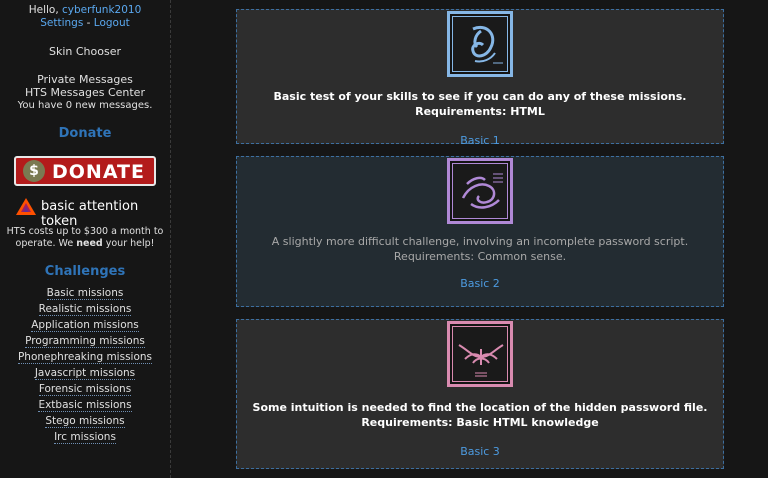 Image resolution: width=768 pixels, height=478 pixels. I want to click on mission-link-basic-2: Basic 2, so click(480, 283).